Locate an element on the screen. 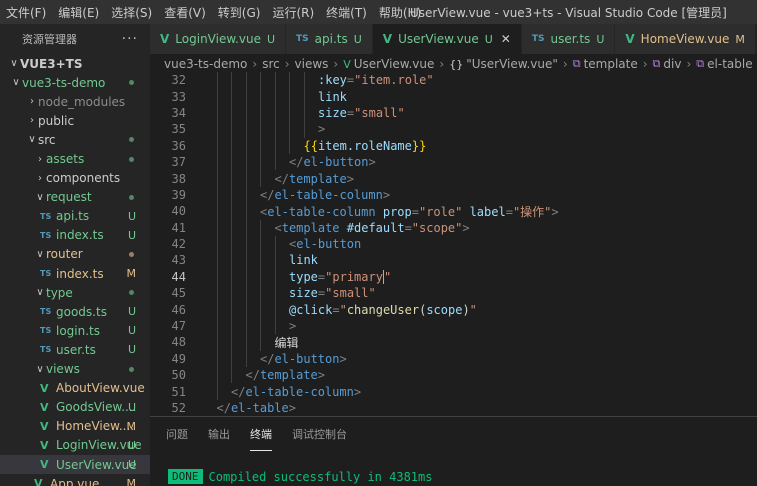 This screenshot has width=757, height=486. code-line: 33 link is located at coordinates (453, 96).